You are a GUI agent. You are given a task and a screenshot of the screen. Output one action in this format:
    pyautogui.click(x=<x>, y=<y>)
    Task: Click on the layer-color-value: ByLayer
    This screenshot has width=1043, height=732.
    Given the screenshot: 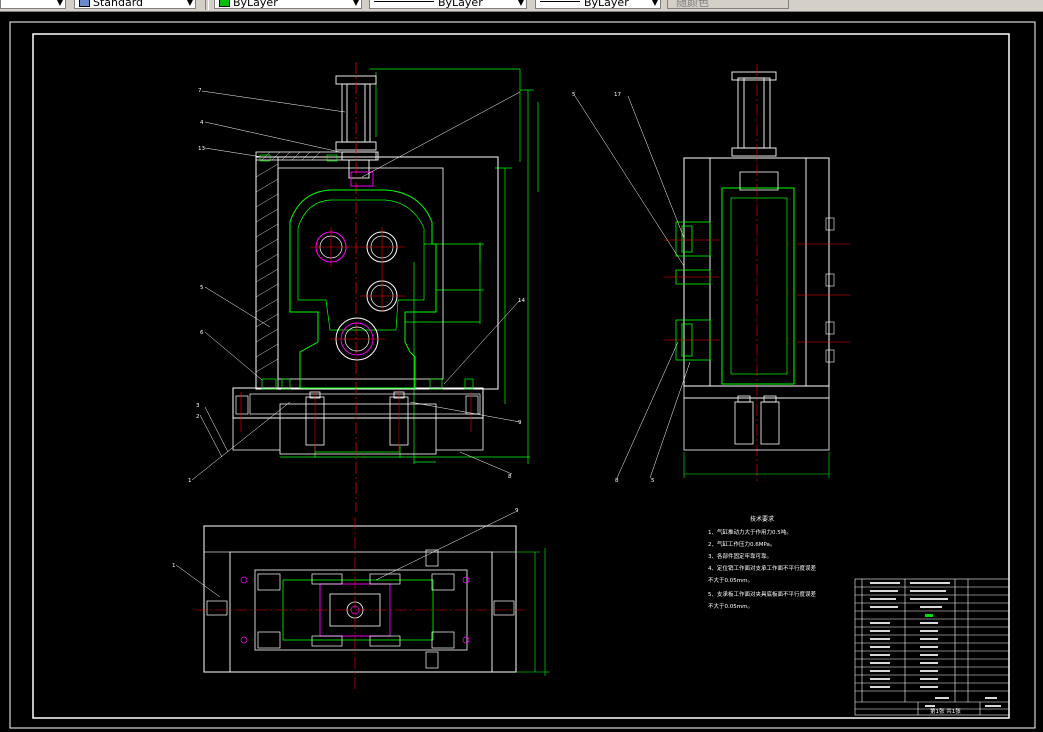 What is the action you would take?
    pyautogui.click(x=255, y=4)
    